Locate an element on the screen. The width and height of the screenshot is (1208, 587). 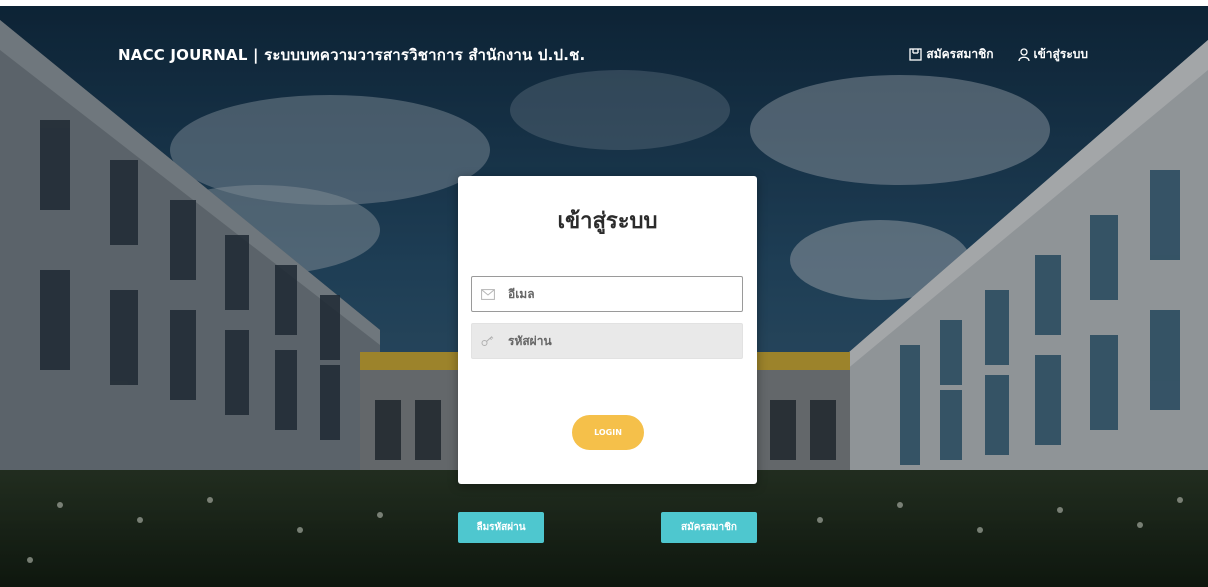
nav-login-link: เข้าสู่ระบบ is located at coordinates (1053, 54).